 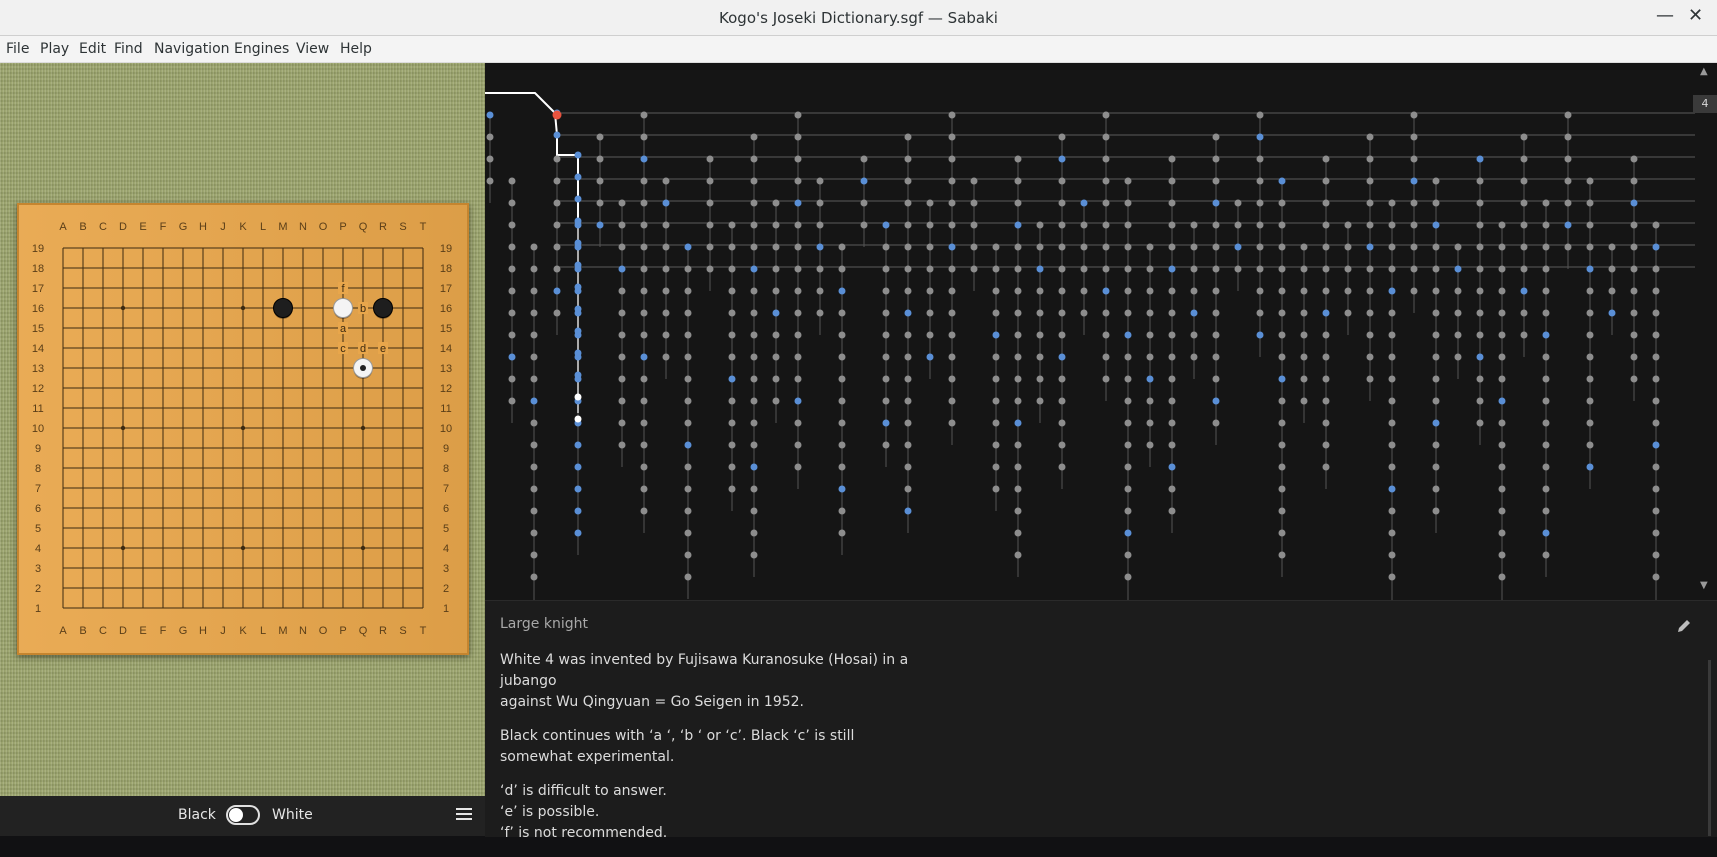 I want to click on comment-scrollbar, so click(x=1709, y=748).